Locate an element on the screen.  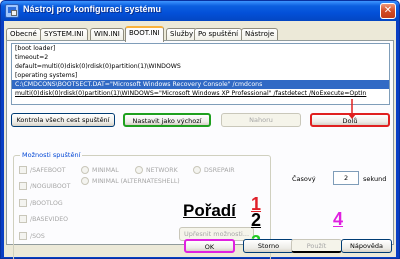
msconfig-app-icon is located at coordinates (12, 11).